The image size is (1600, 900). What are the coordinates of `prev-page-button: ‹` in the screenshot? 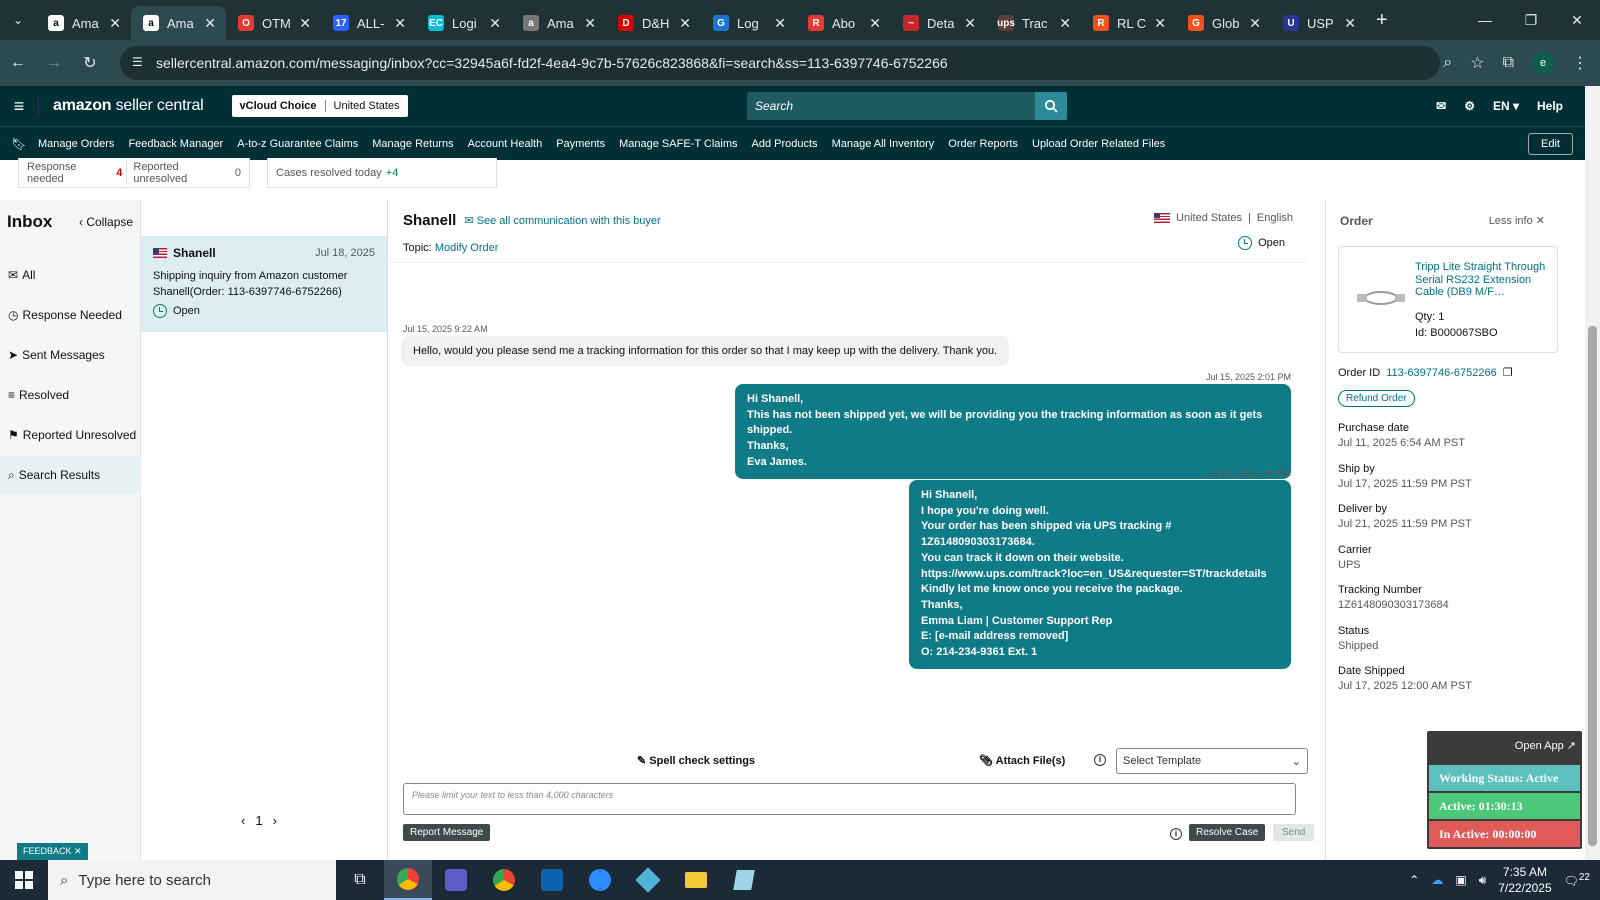 It's located at (243, 820).